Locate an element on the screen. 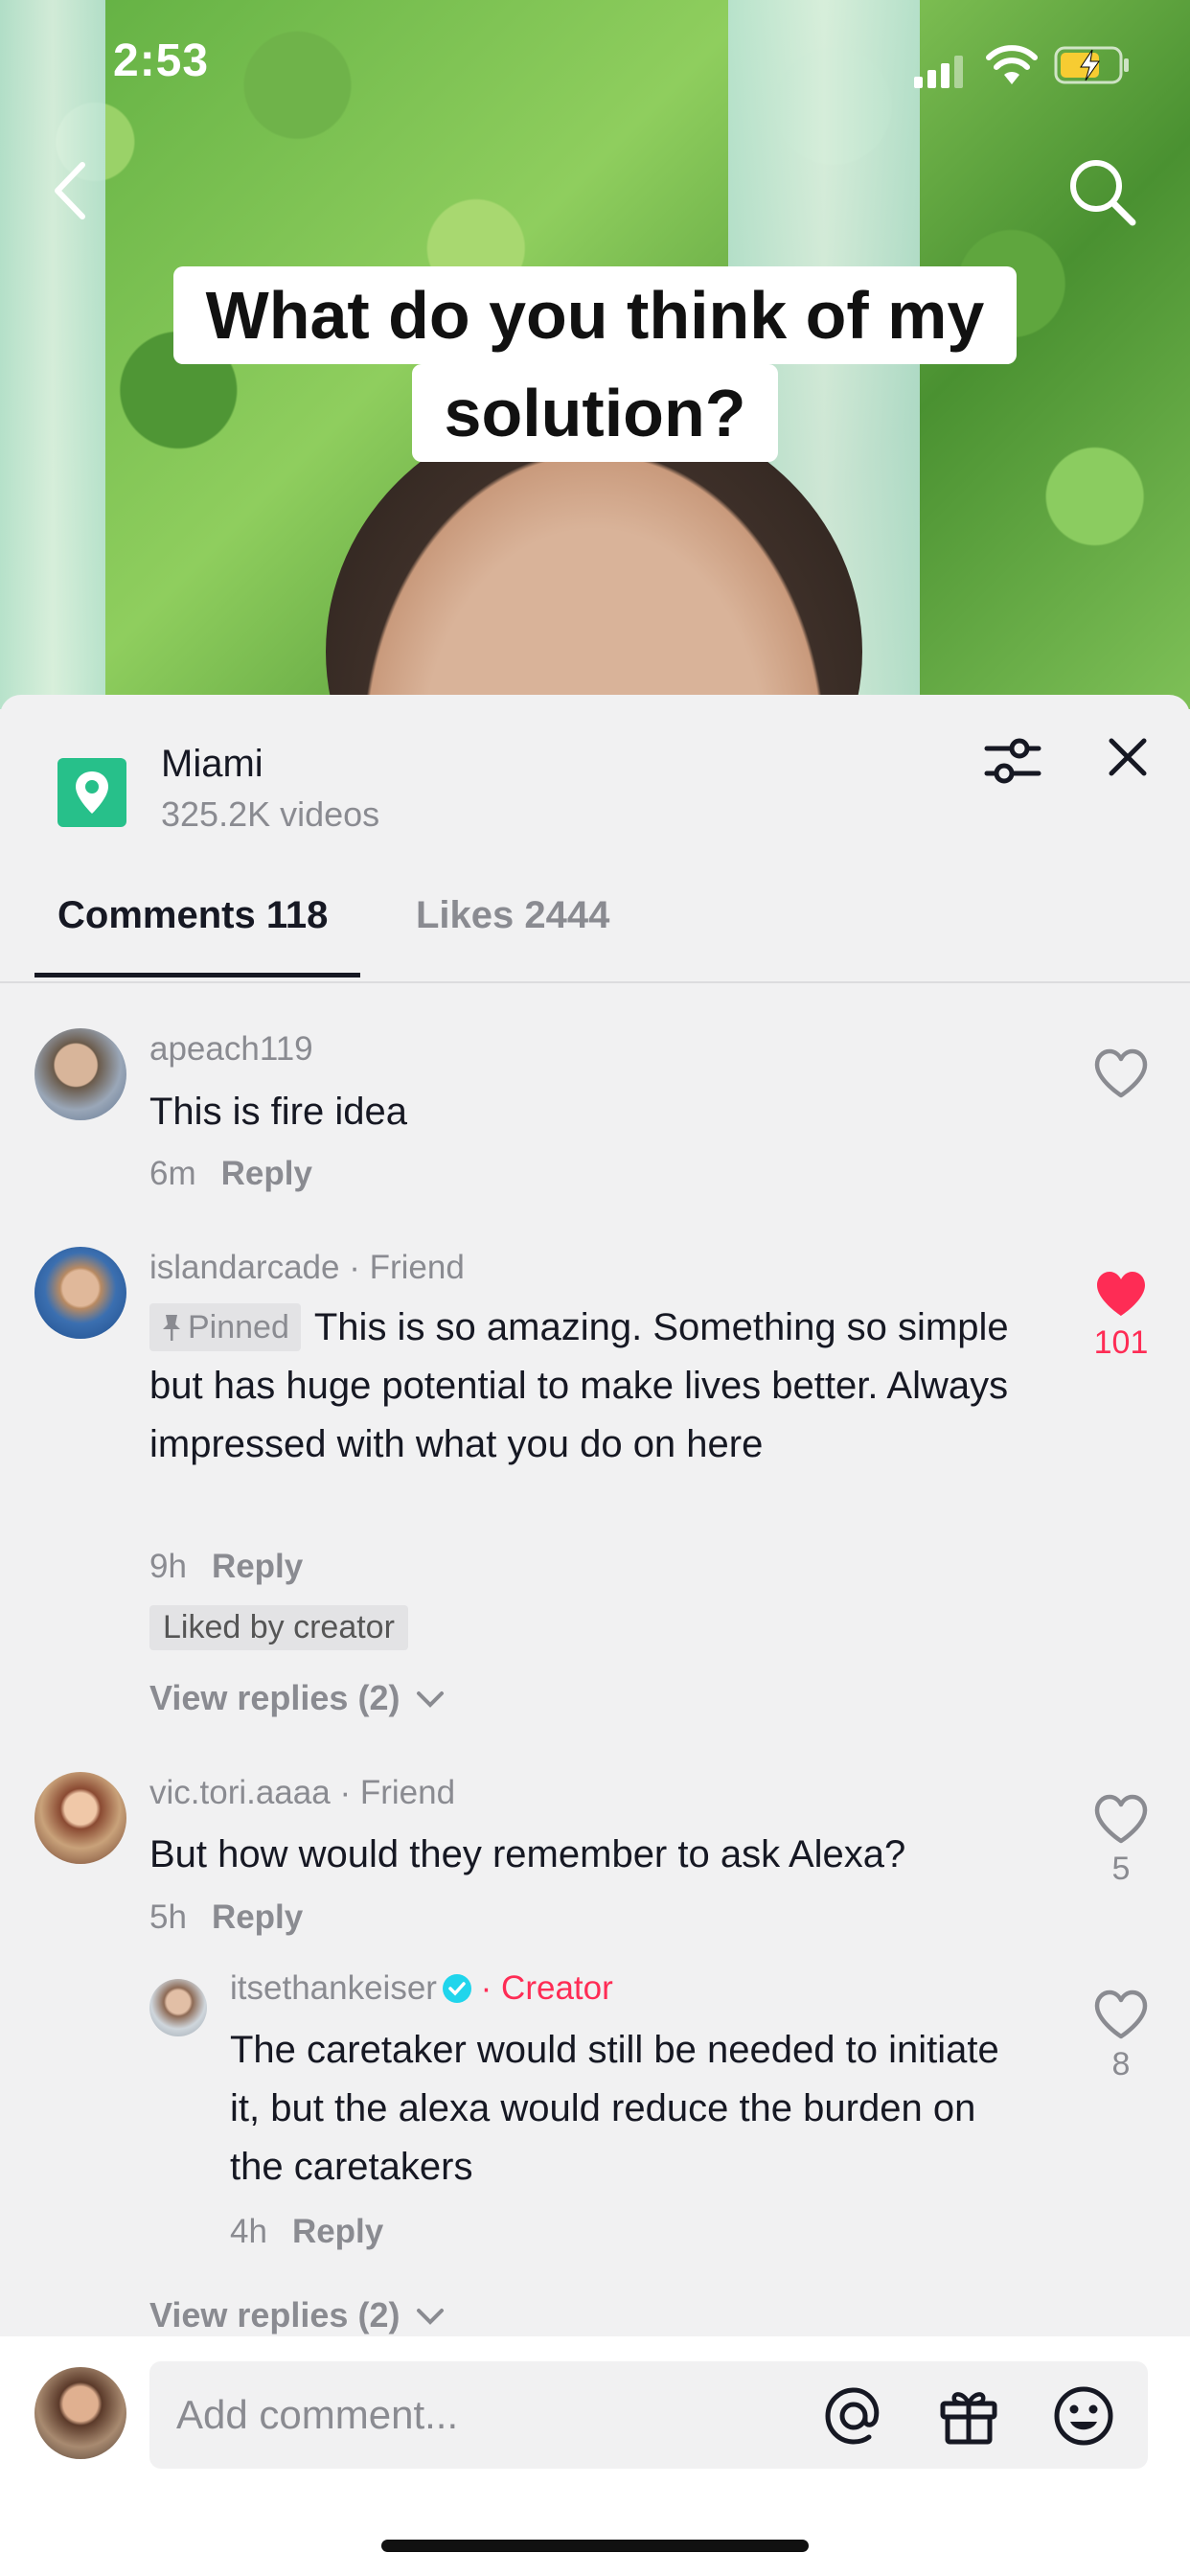 The image size is (1190, 2576). comment-time: 9h is located at coordinates (168, 1566).